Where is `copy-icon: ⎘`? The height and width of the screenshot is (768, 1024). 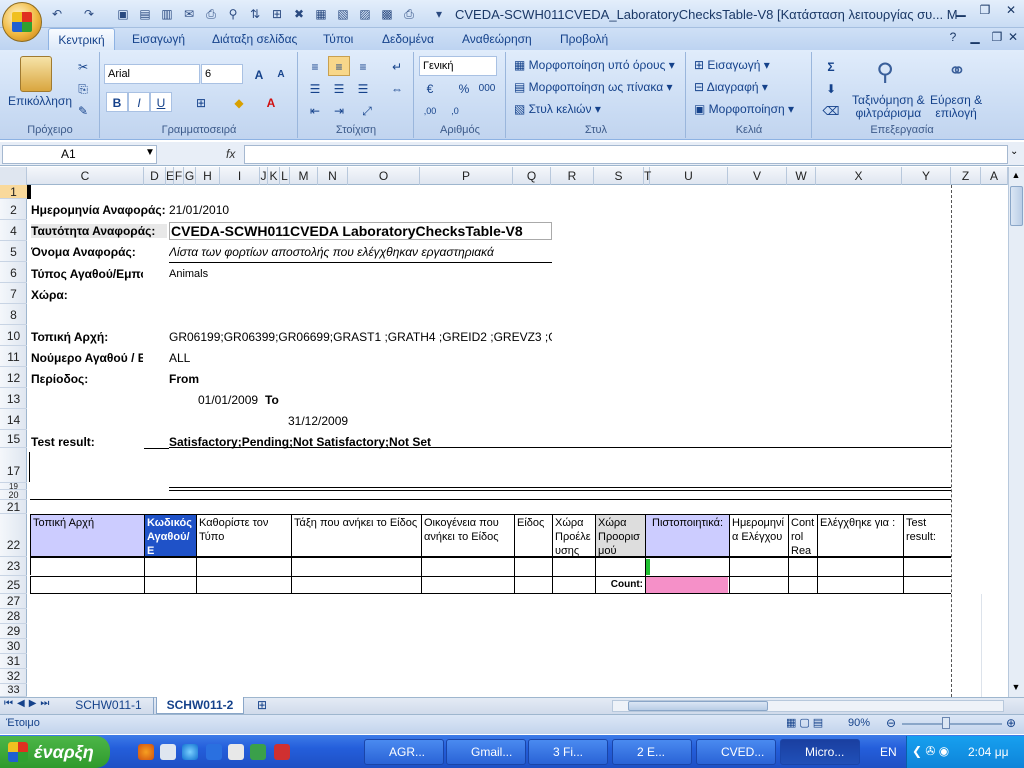 copy-icon: ⎘ is located at coordinates (83, 88).